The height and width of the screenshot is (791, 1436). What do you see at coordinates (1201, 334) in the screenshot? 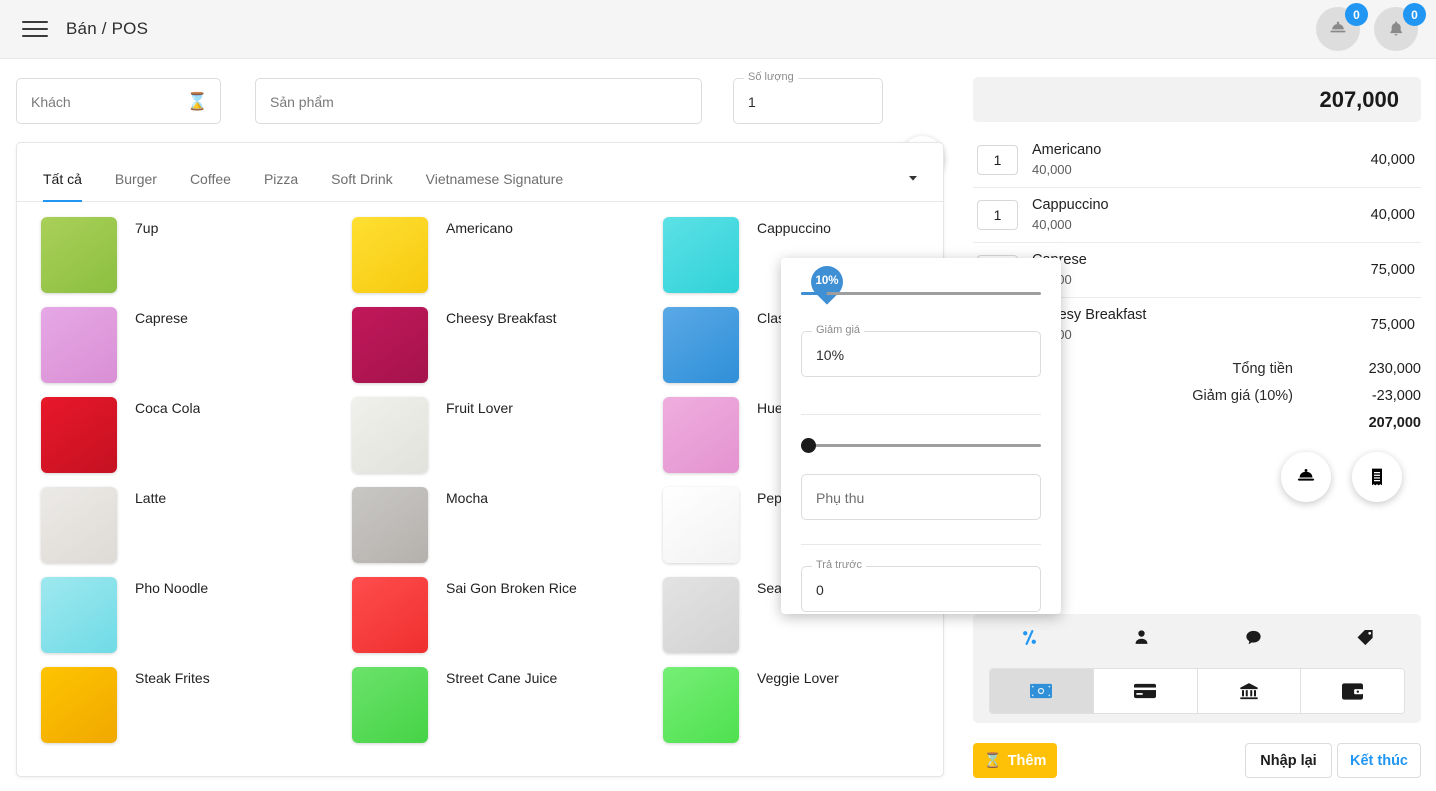
I see `order-item-unit-price: 75,000` at bounding box center [1201, 334].